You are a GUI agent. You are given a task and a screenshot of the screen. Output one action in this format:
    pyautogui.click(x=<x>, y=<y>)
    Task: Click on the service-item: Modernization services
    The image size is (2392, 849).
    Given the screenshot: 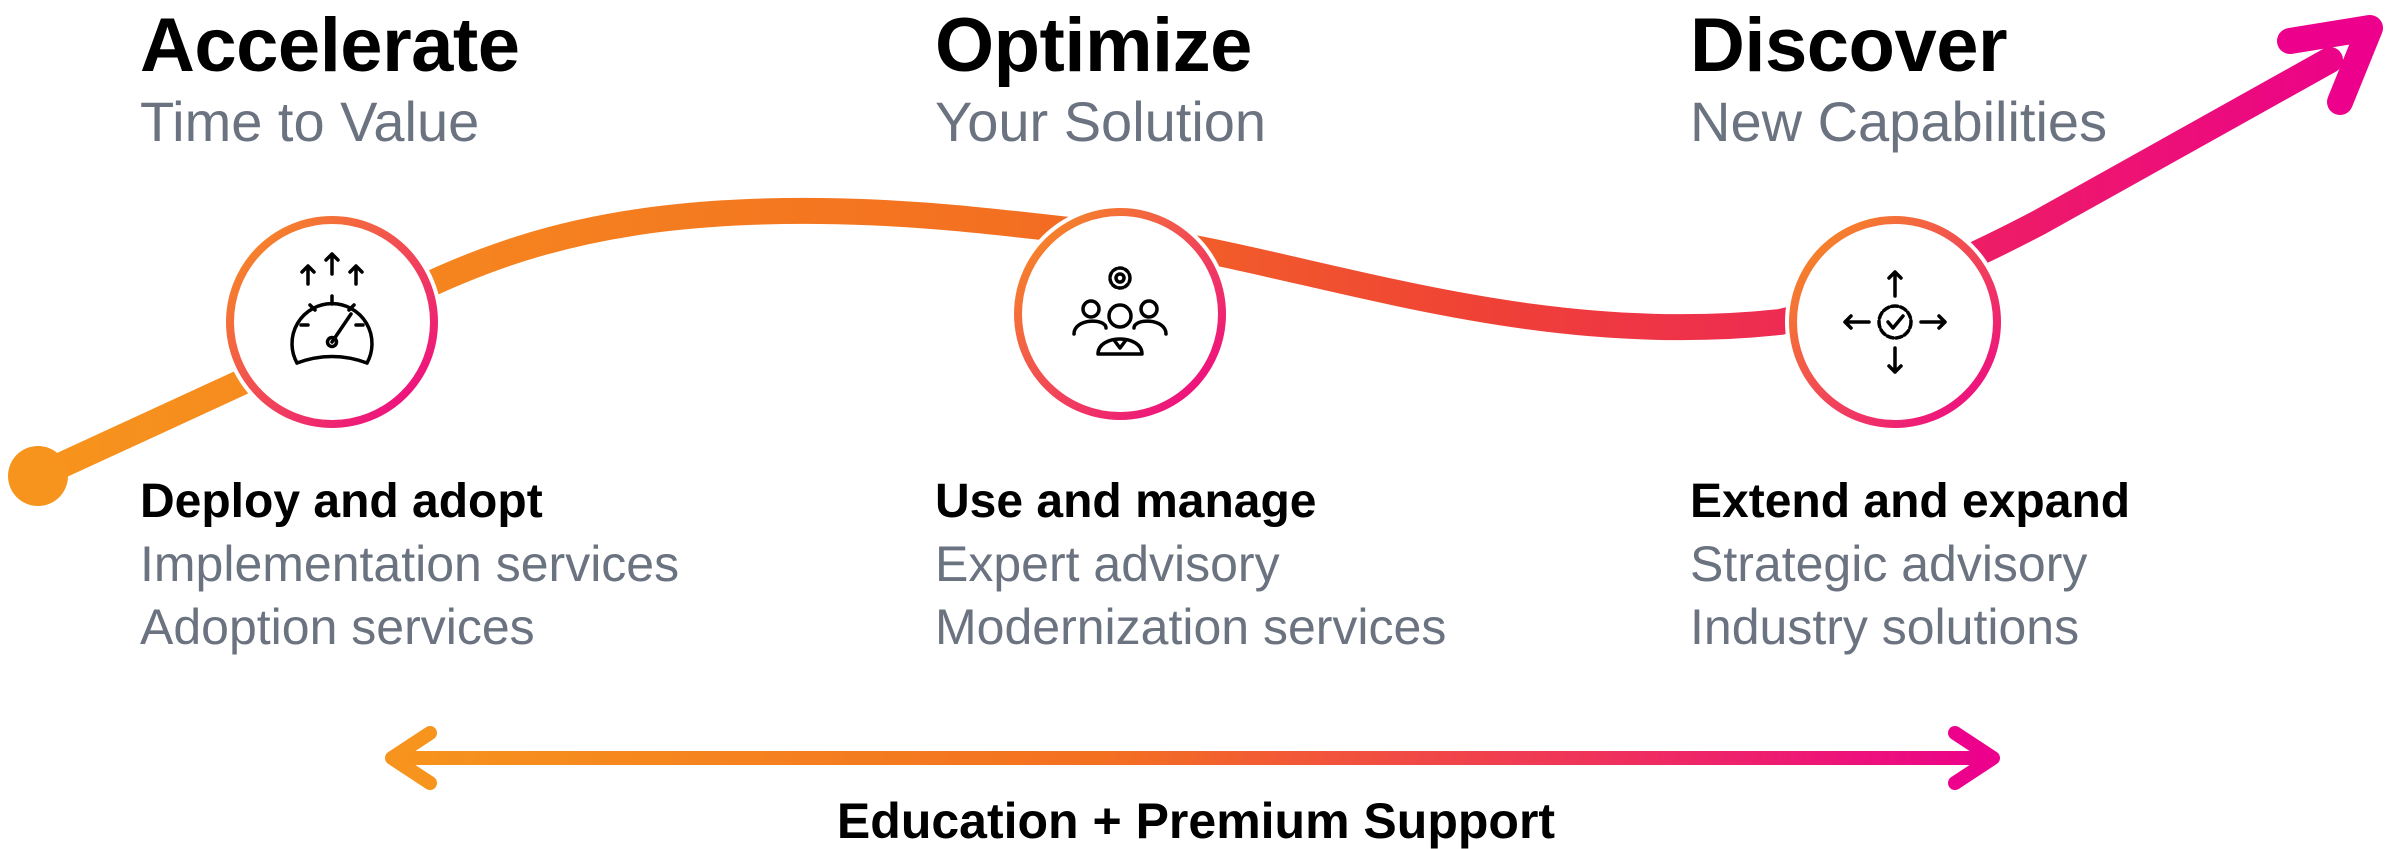 What is the action you would take?
    pyautogui.click(x=1191, y=627)
    